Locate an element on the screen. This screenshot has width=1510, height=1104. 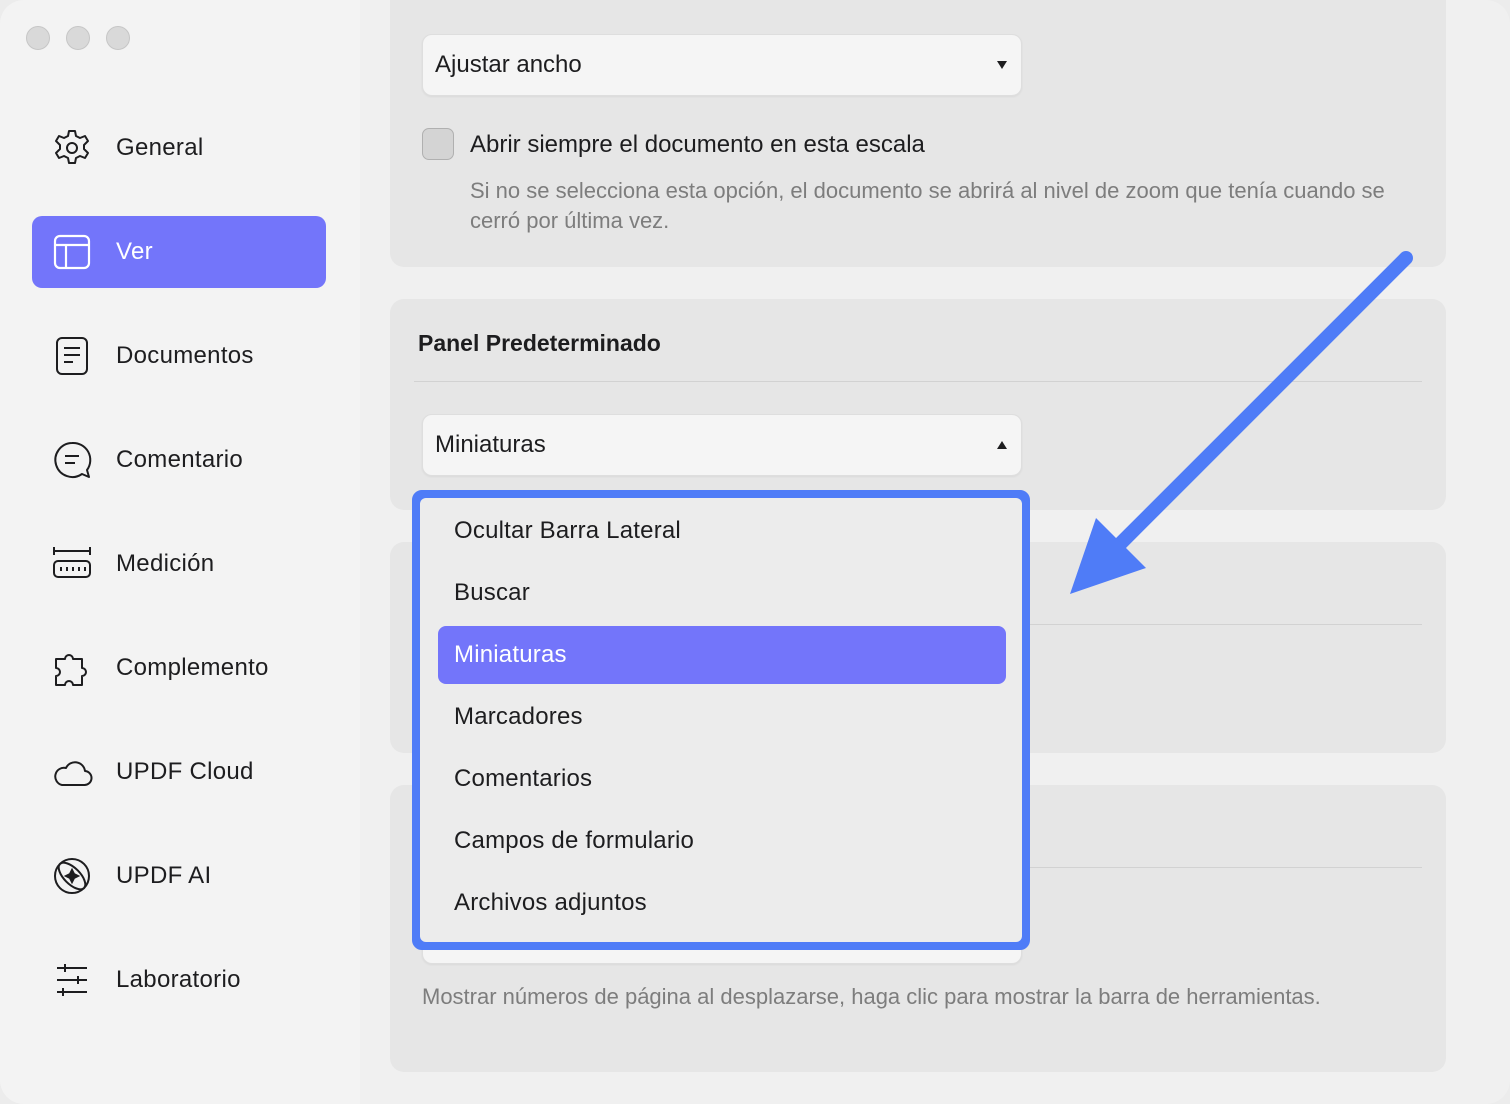
sidebar-item-label: UPDF Cloud is located at coordinates (185, 771).